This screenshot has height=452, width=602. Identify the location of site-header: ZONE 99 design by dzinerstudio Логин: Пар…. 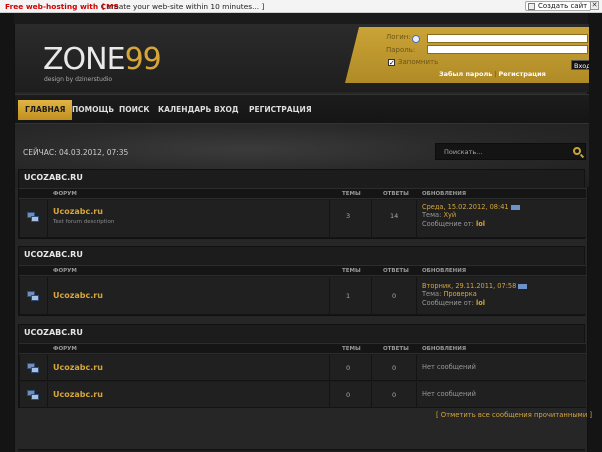
(302, 58).